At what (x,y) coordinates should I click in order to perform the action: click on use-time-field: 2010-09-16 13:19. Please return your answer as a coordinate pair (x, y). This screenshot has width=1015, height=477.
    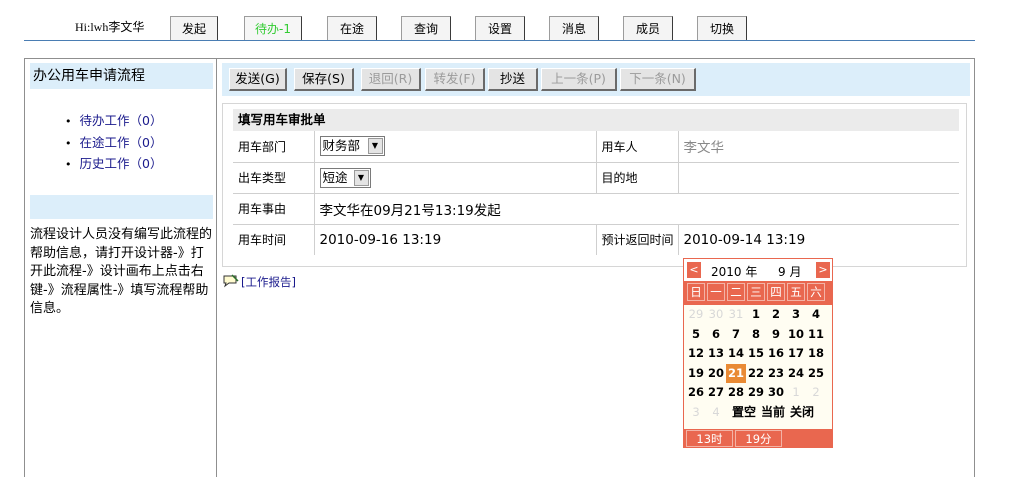
    Looking at the image, I should click on (455, 239).